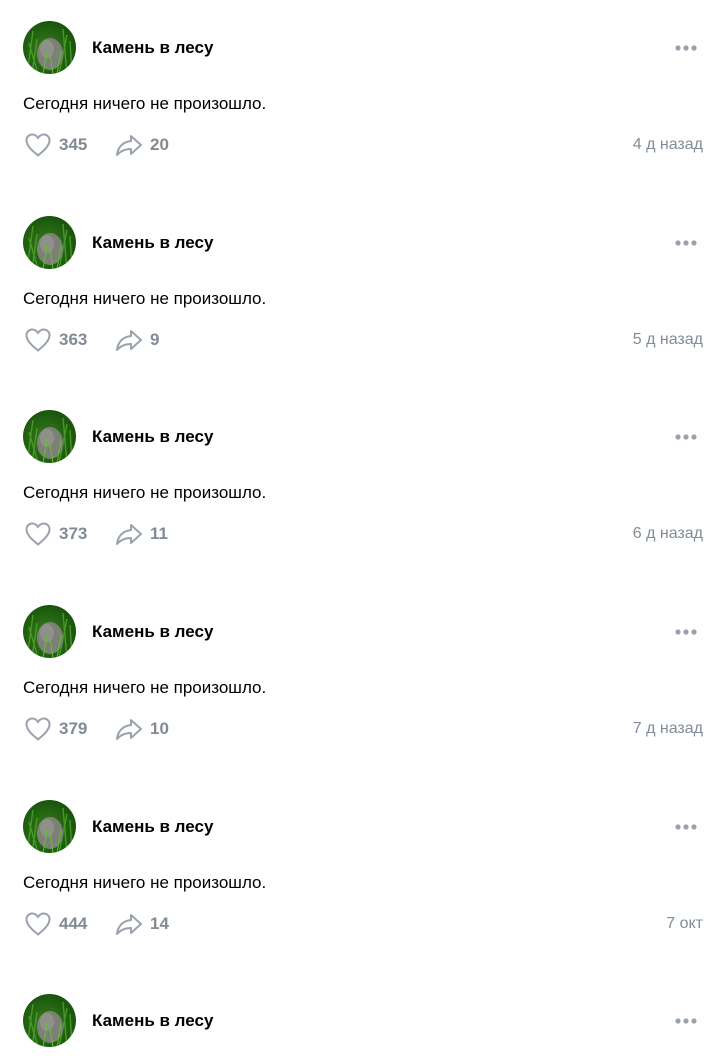 This screenshot has height=1063, width=721. Describe the element at coordinates (55, 145) in the screenshot. I see `like-button: 345` at that location.